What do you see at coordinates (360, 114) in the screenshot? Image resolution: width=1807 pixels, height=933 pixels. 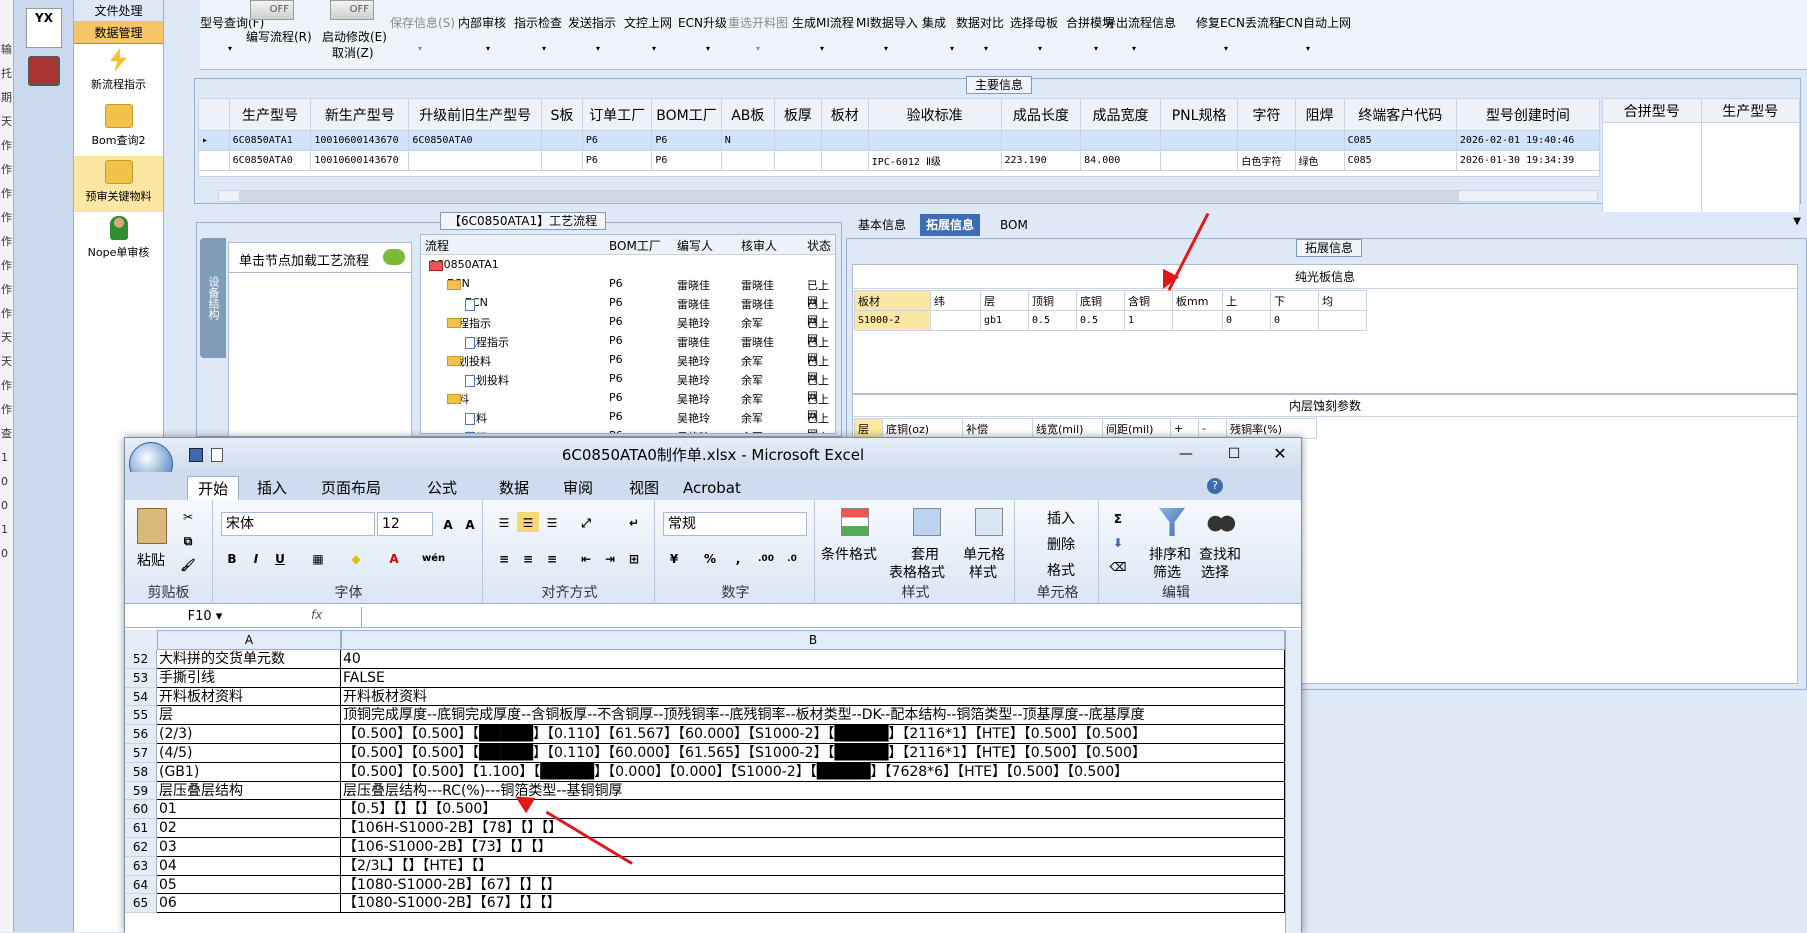 I see `column-header: 新生产型号` at bounding box center [360, 114].